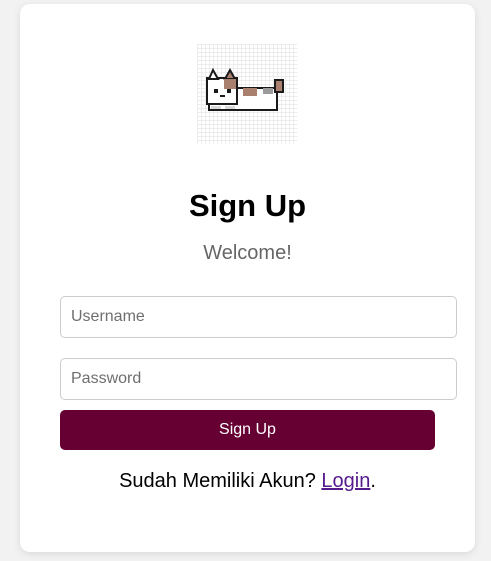 This screenshot has width=491, height=561. What do you see at coordinates (345, 481) in the screenshot?
I see `login-link: Login` at bounding box center [345, 481].